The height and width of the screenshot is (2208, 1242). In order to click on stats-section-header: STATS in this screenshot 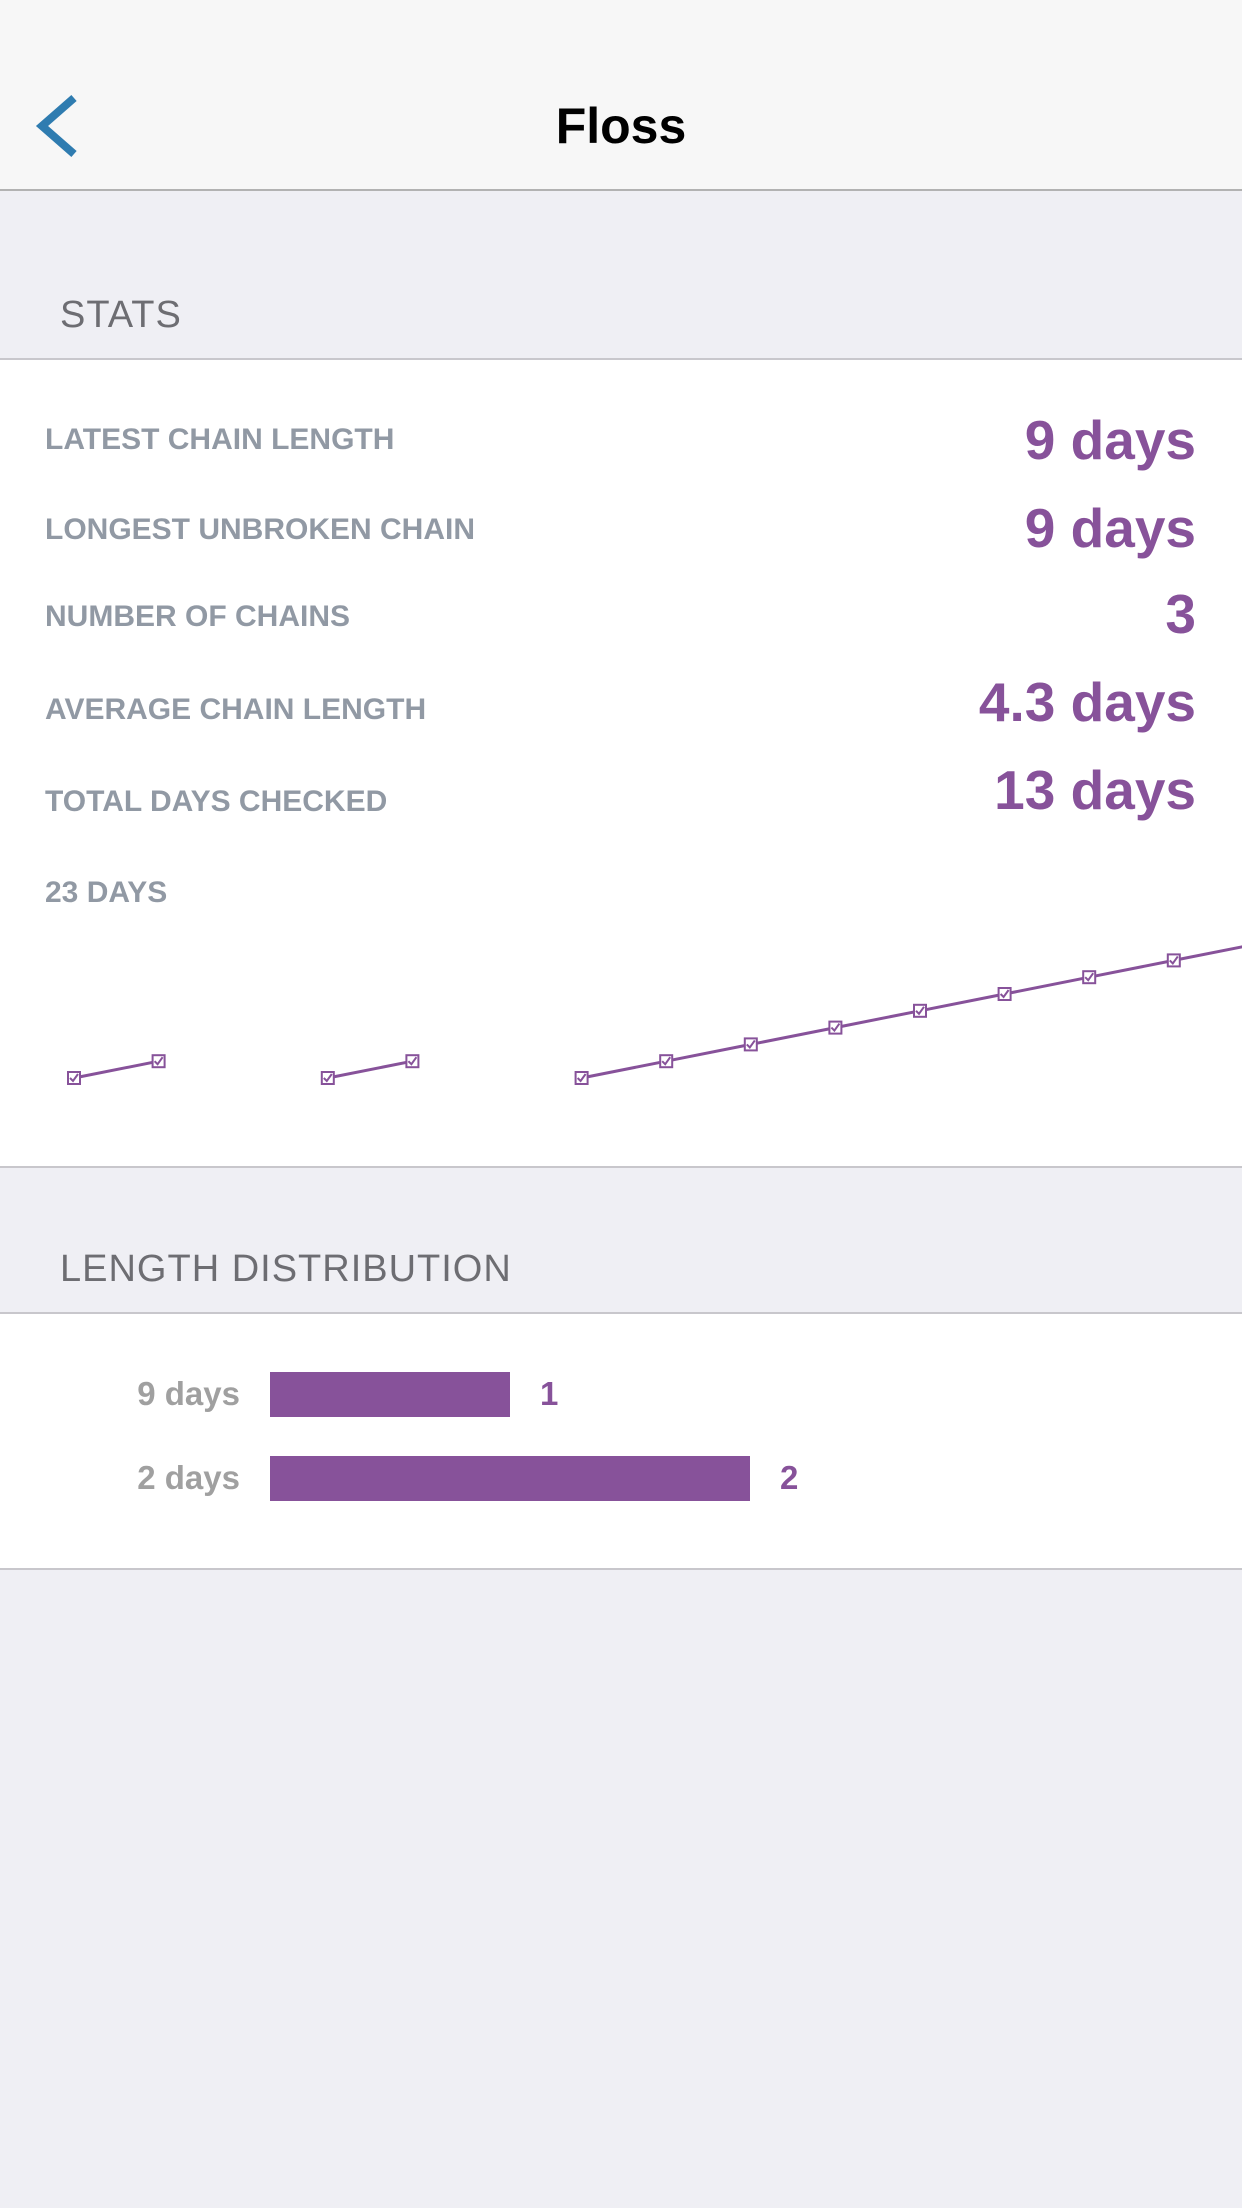, I will do `click(121, 315)`.